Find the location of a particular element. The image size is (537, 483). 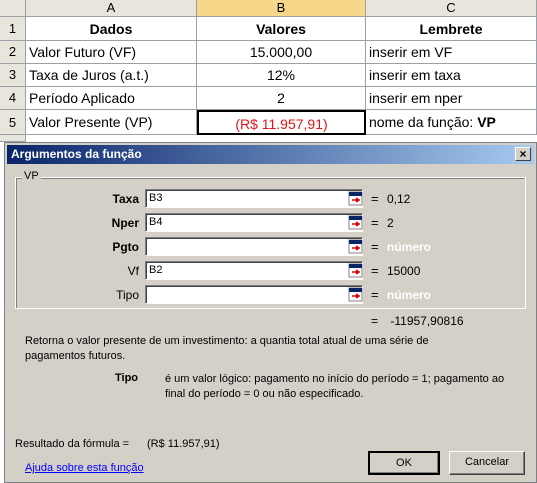

group-label: VP is located at coordinates (31, 176).